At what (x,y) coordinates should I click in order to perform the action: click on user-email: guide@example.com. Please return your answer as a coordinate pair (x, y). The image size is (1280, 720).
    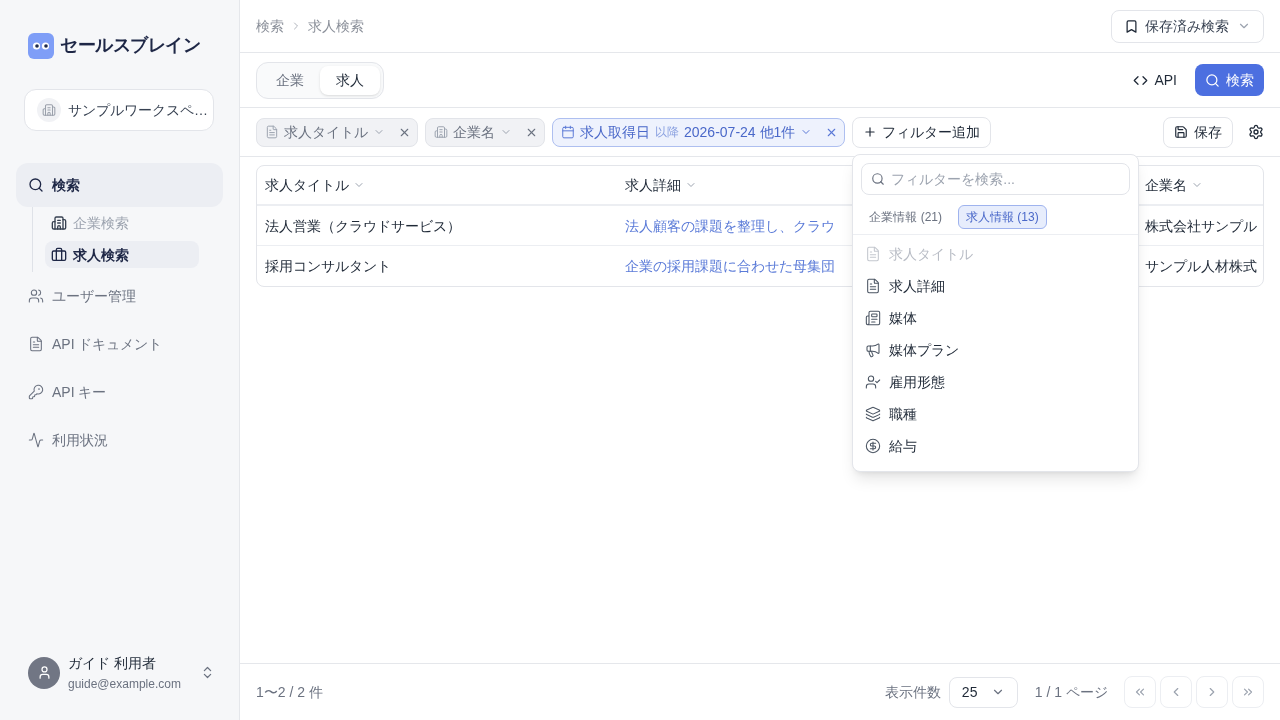
    Looking at the image, I should click on (125, 684).